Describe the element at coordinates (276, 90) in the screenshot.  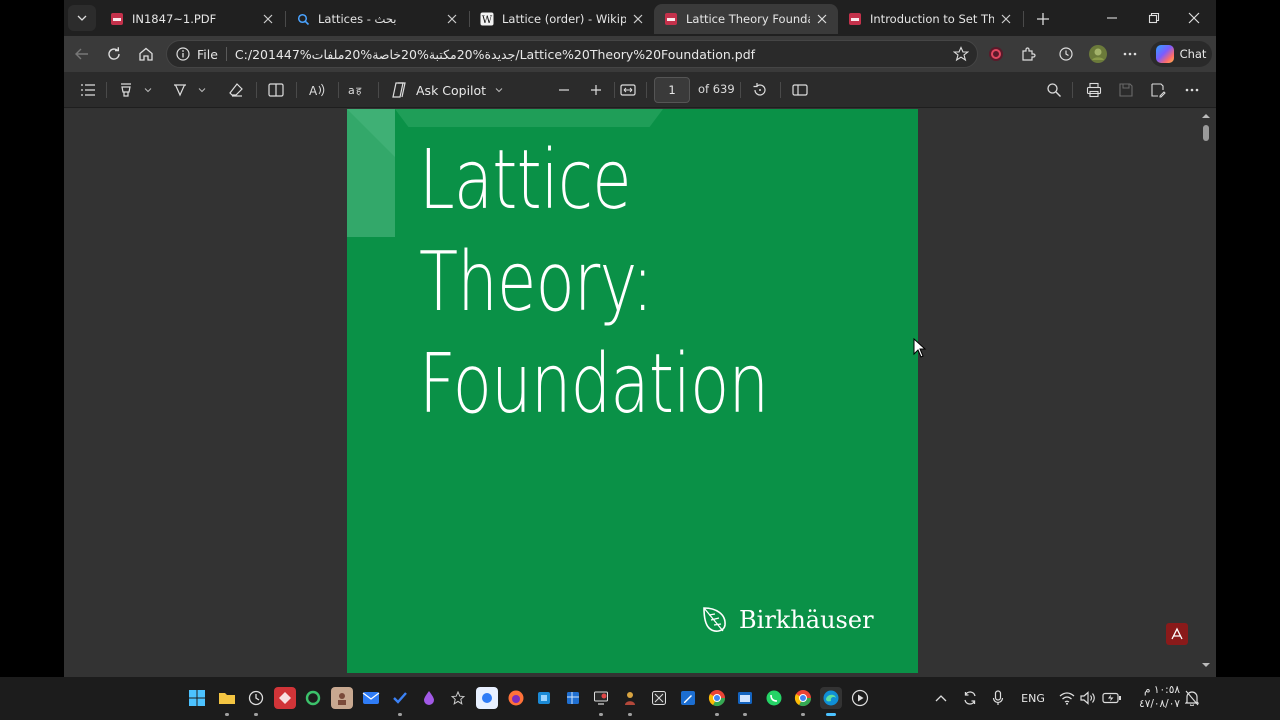
I see `page-view-icon` at that location.